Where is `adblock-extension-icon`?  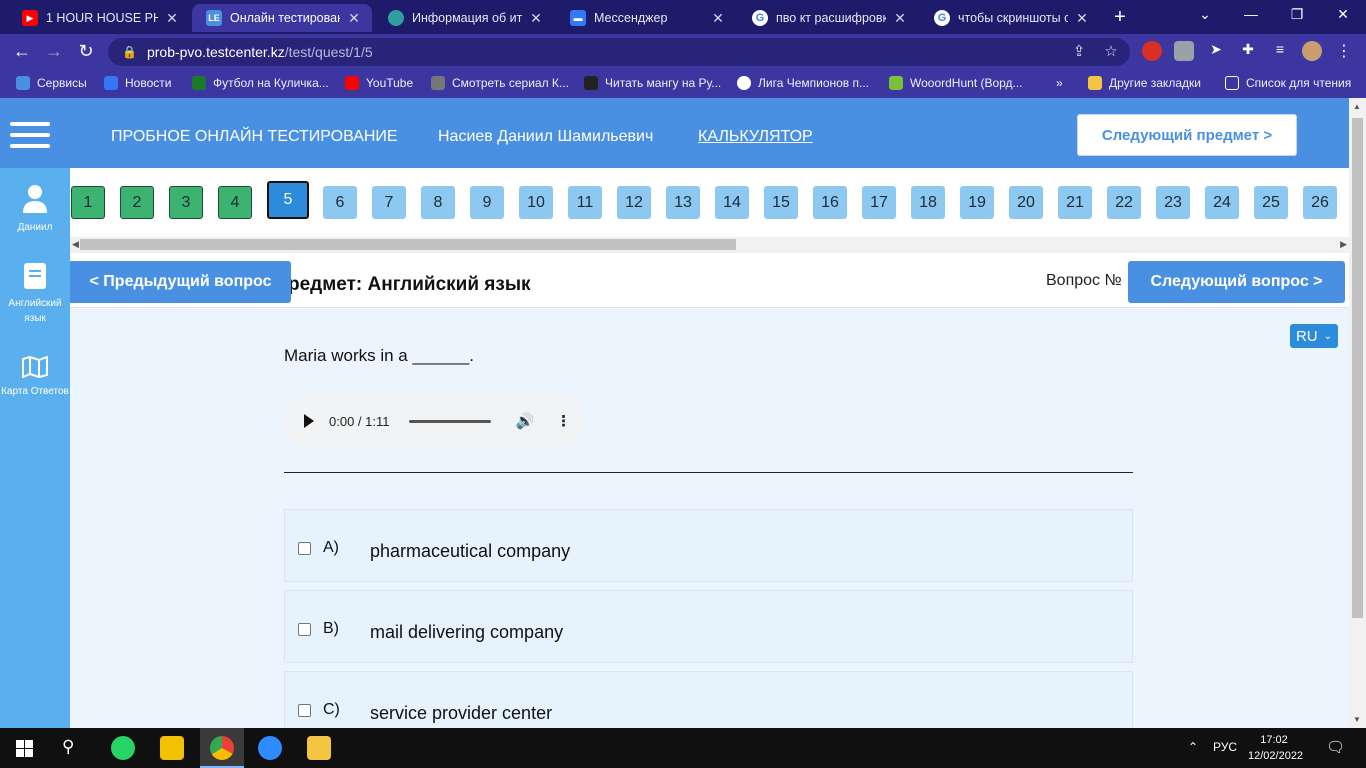 adblock-extension-icon is located at coordinates (1152, 51).